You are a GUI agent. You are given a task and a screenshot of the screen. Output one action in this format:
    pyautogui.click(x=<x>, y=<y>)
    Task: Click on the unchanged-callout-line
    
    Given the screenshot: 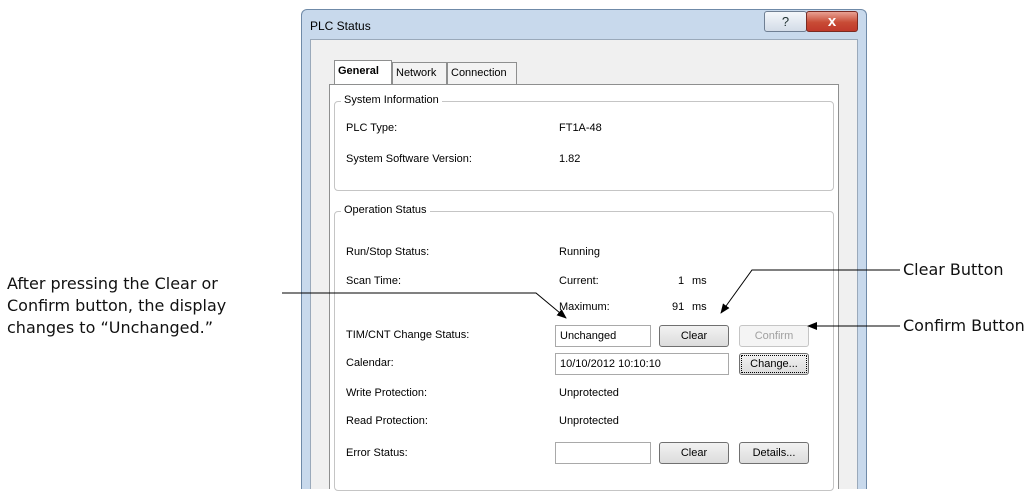 What is the action you would take?
    pyautogui.click(x=424, y=305)
    